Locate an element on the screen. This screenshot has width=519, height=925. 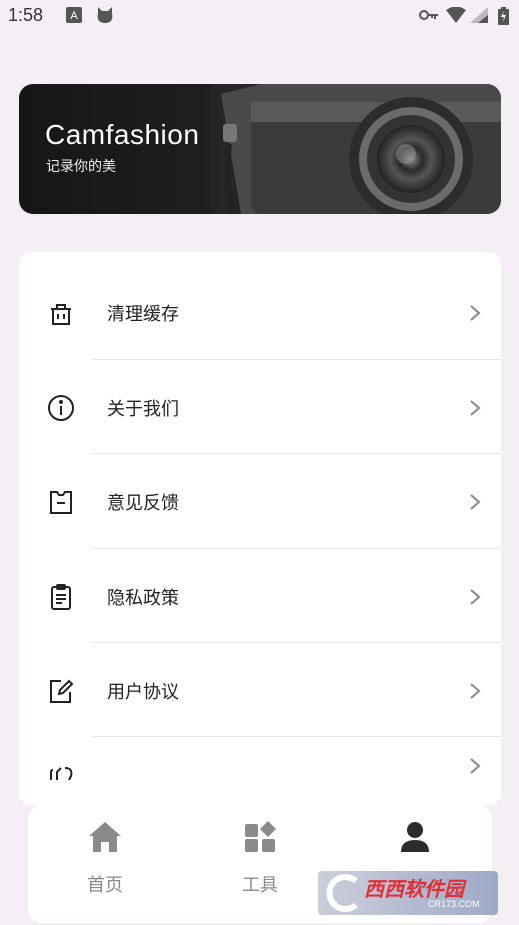
site-watermark: 西西软件园 CR173.COM is located at coordinates (408, 893).